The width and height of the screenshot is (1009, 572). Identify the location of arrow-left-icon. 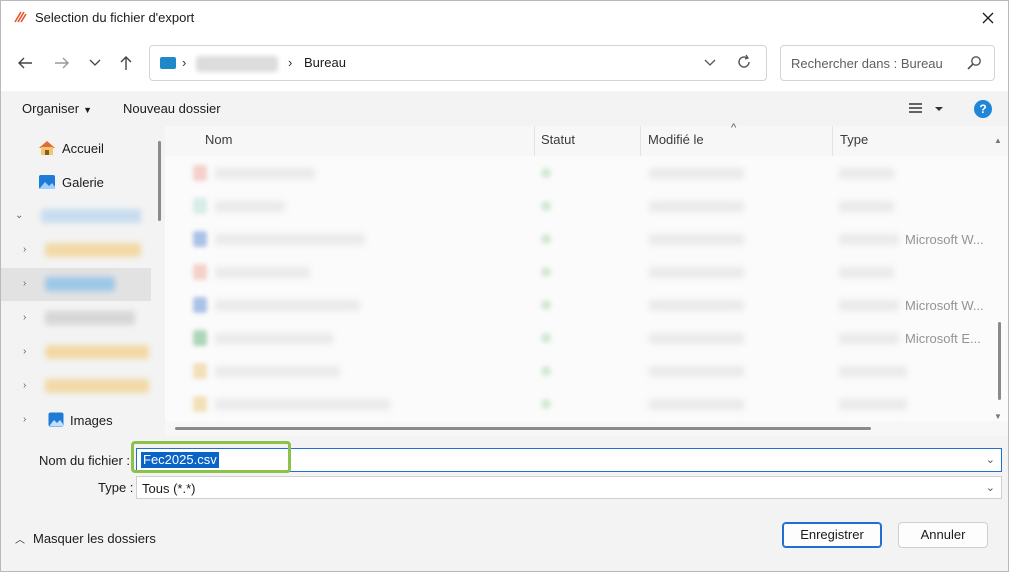
(25, 63).